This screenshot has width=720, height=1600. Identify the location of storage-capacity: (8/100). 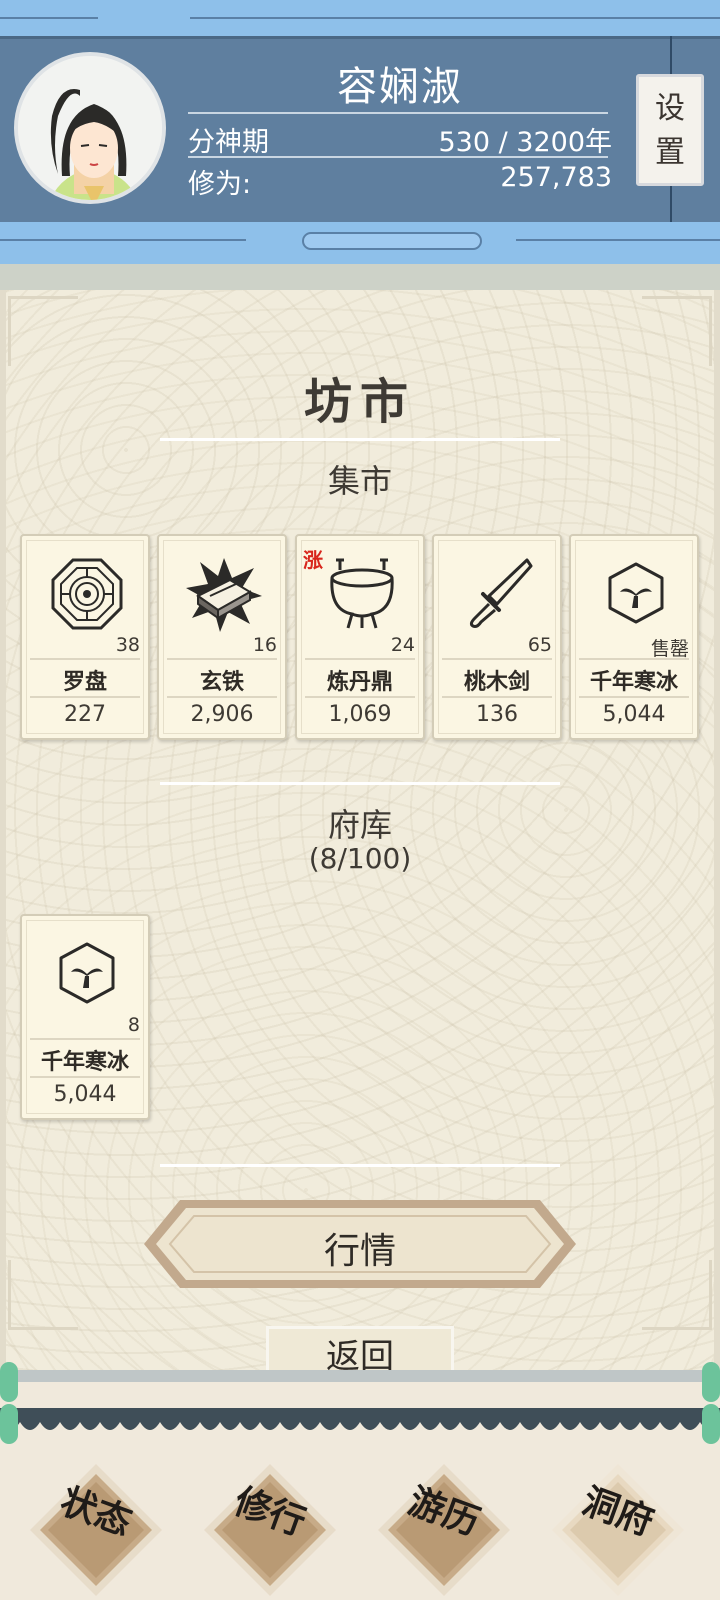
(360, 858).